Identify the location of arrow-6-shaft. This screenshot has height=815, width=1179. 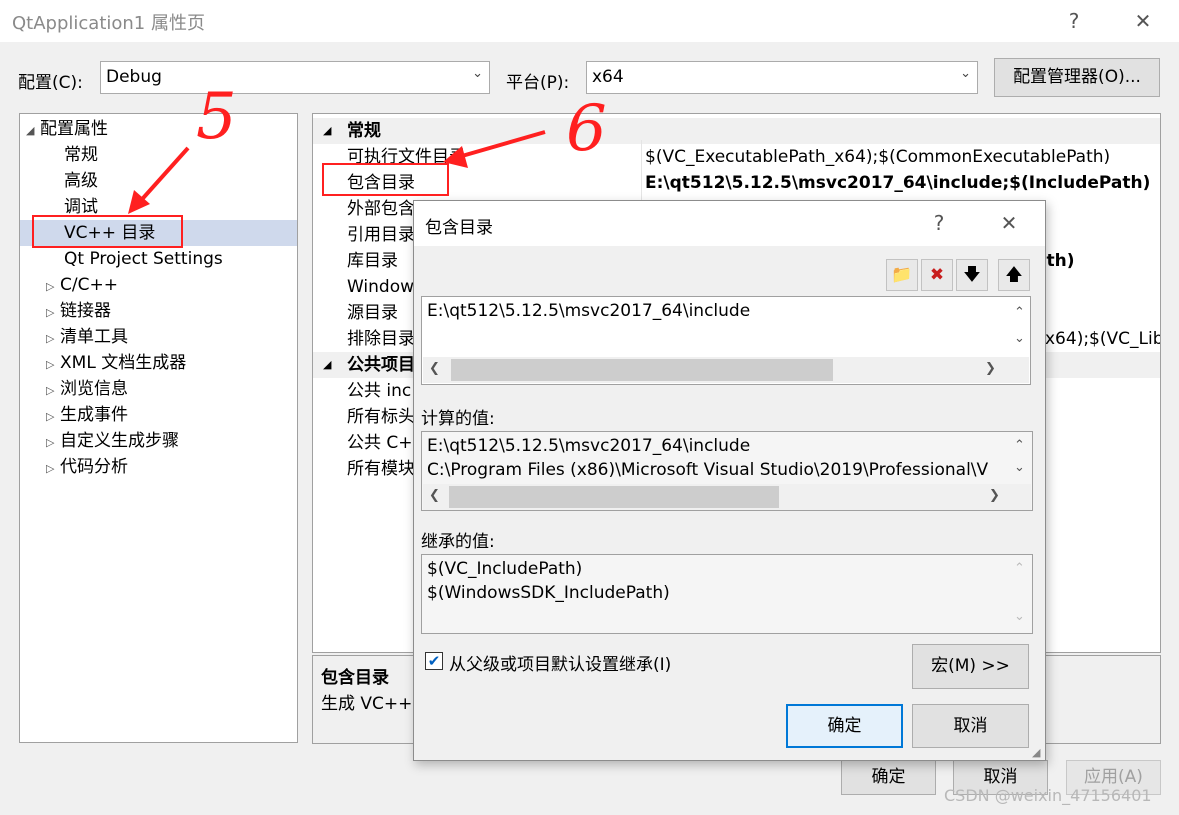
(500, 145).